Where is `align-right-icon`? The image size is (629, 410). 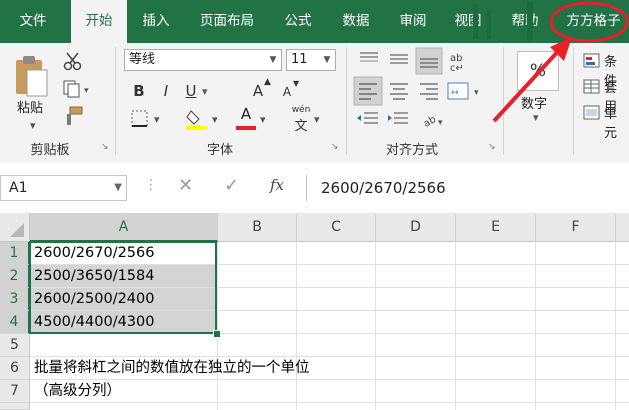
align-right-icon is located at coordinates (429, 91).